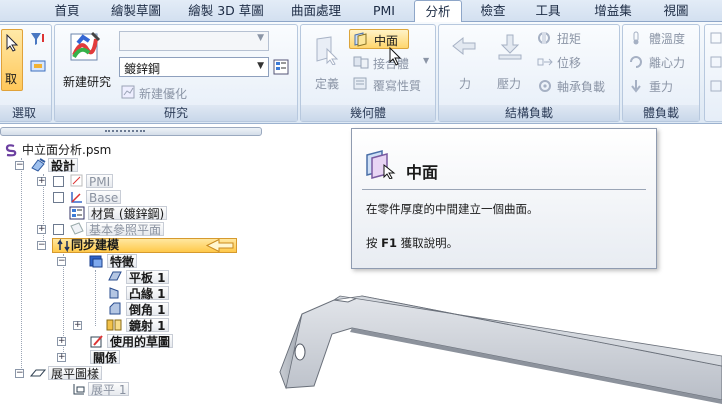 The width and height of the screenshot is (722, 418). I want to click on contact-icon, so click(361, 62).